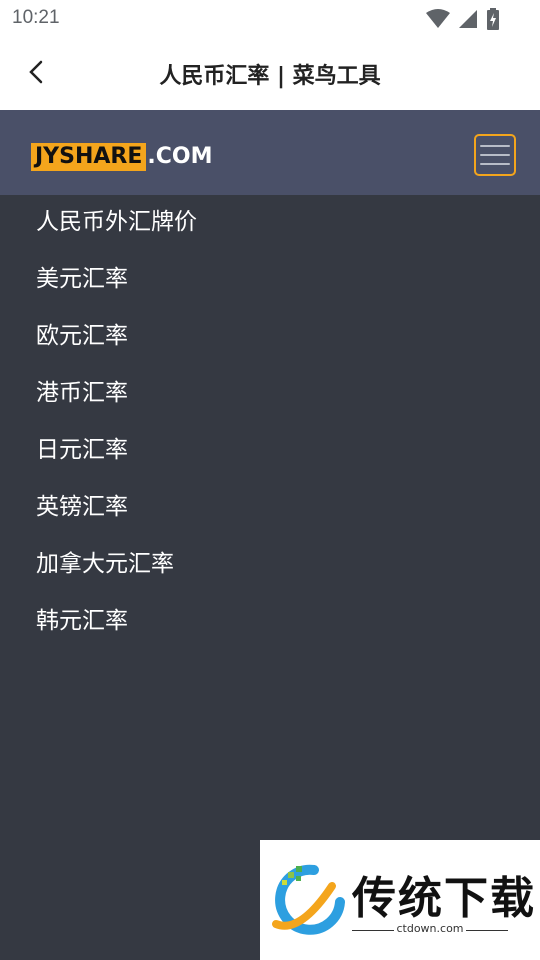 The image size is (540, 960). I want to click on nav-item-eur: 欧元汇率, so click(270, 337).